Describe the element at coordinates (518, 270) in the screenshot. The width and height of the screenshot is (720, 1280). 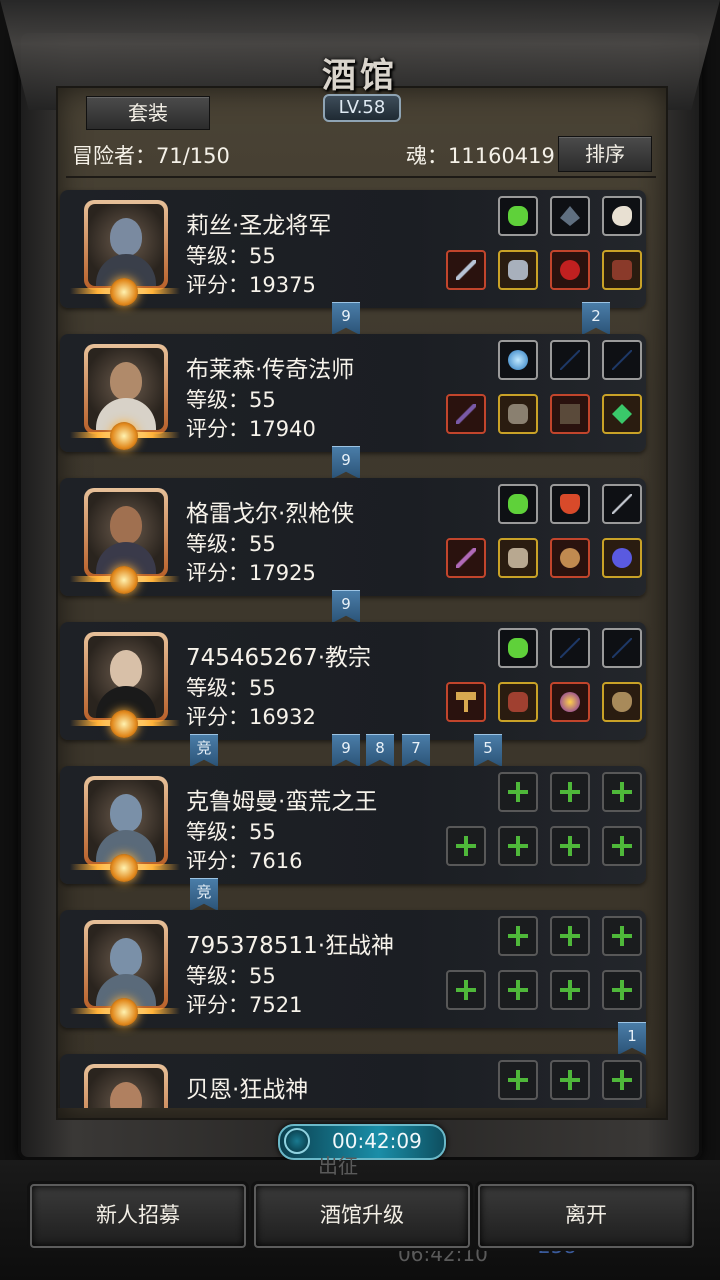
I see `armor-icon` at that location.